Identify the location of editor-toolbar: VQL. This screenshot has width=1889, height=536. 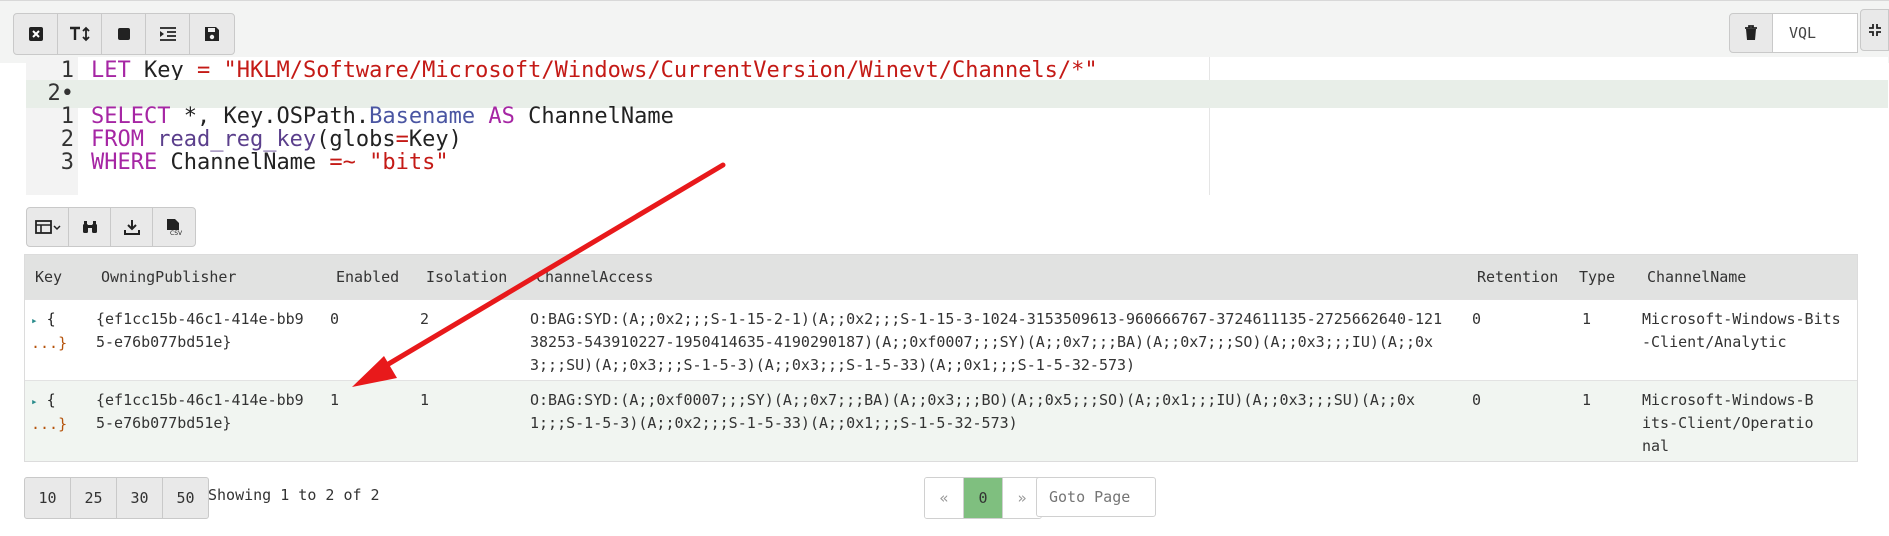
(944, 31).